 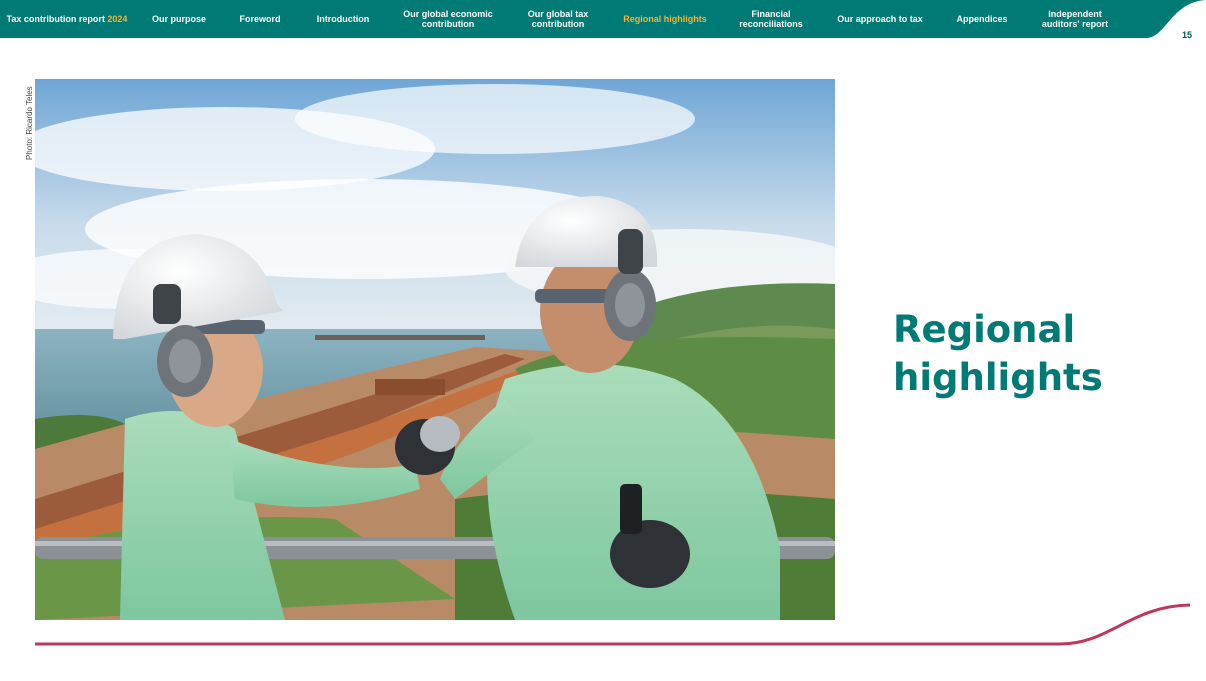 I want to click on nav-label-line2: reconciliations, so click(x=771, y=24).